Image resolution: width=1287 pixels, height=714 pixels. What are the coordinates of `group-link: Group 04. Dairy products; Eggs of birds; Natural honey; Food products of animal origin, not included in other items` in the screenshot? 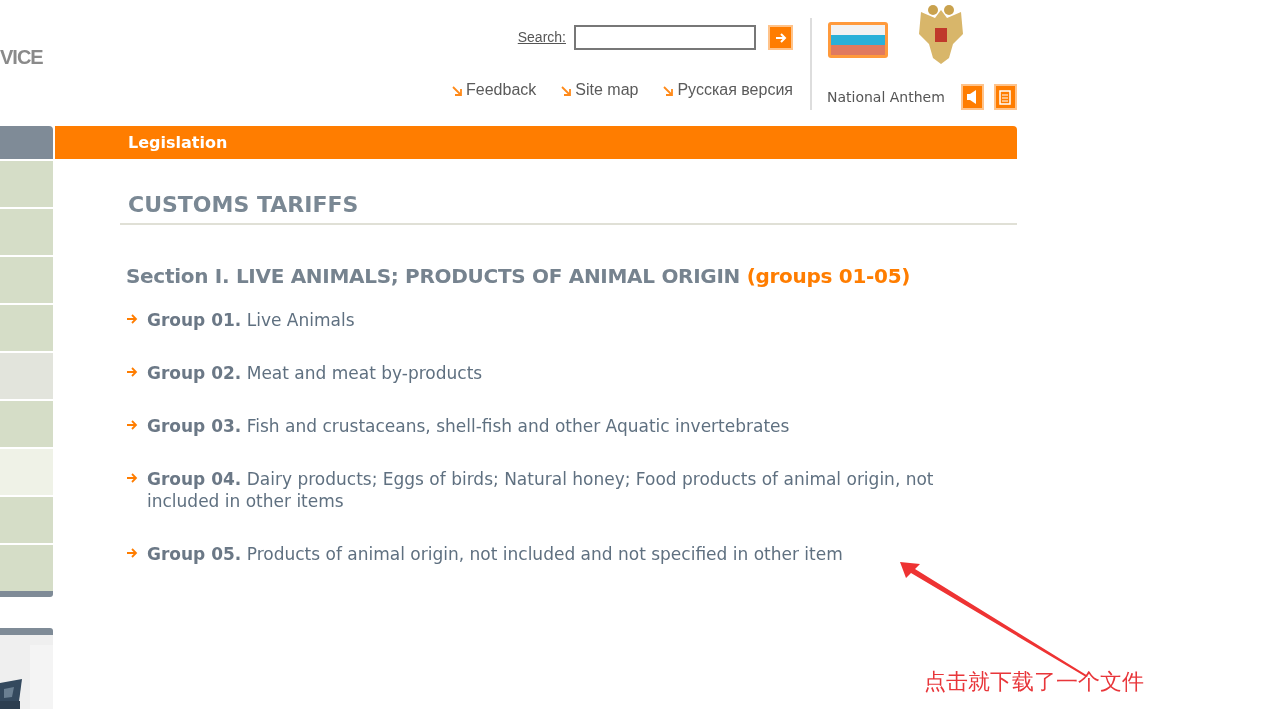 It's located at (572, 490).